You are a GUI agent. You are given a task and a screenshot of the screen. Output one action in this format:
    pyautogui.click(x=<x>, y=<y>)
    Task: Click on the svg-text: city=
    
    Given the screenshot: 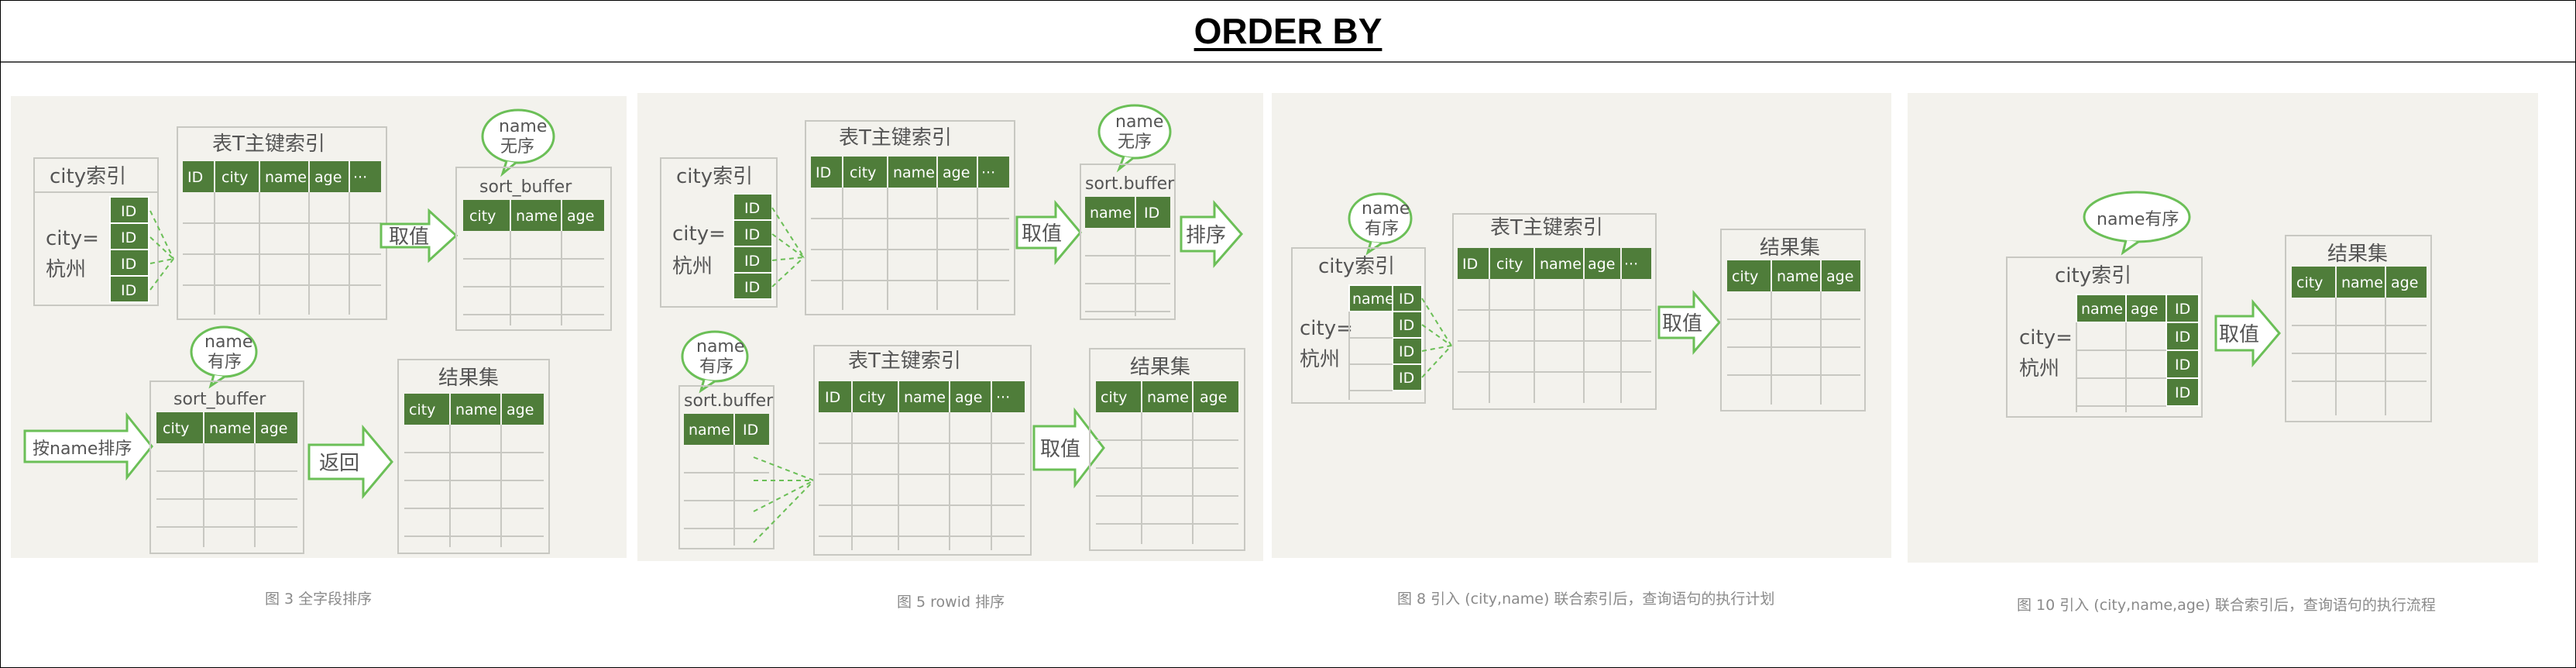 What is the action you would take?
    pyautogui.click(x=699, y=234)
    